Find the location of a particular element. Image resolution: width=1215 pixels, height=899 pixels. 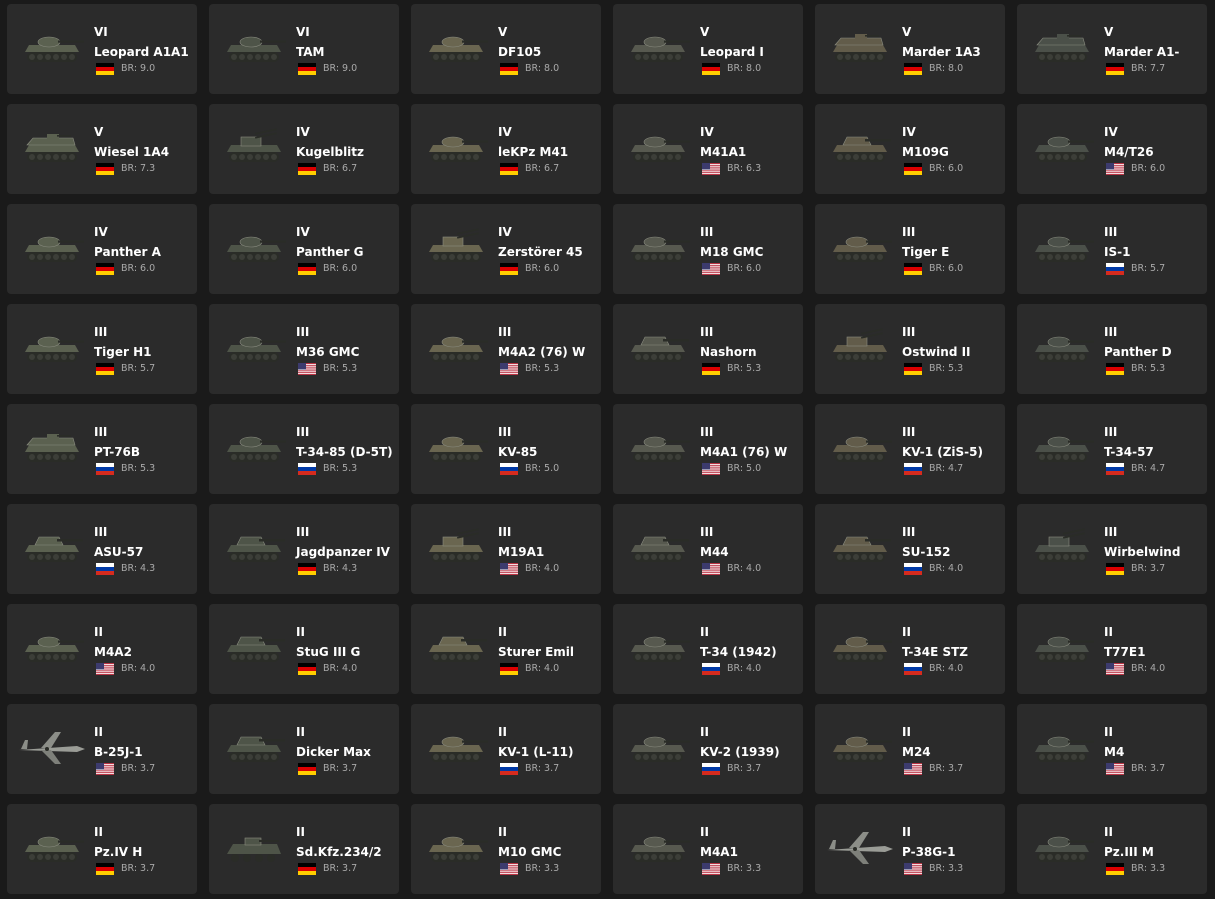

vehicle-name: DF105 is located at coordinates (520, 52).